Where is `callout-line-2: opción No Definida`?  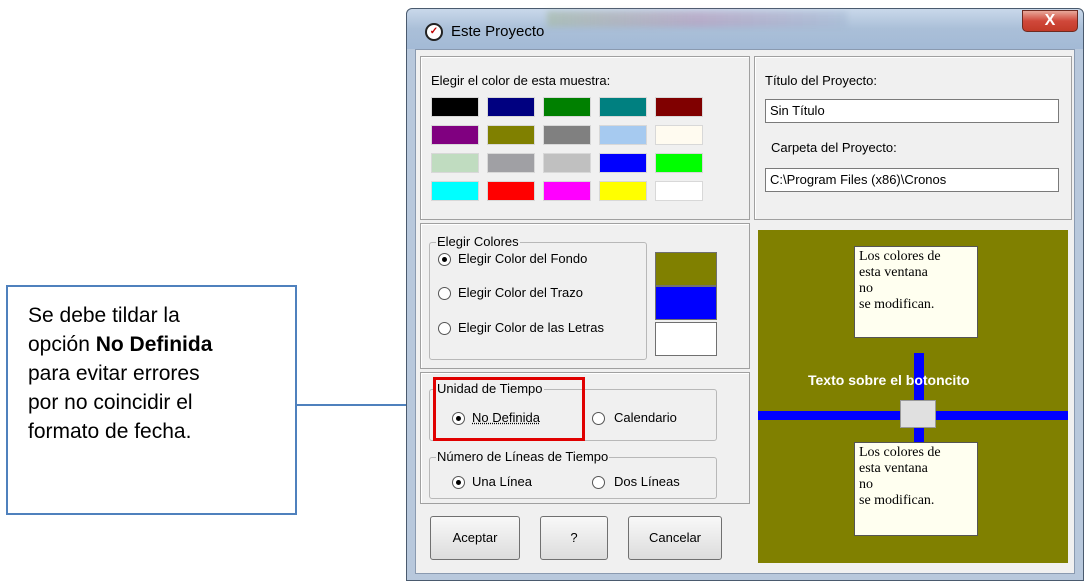 callout-line-2: opción No Definida is located at coordinates (161, 344).